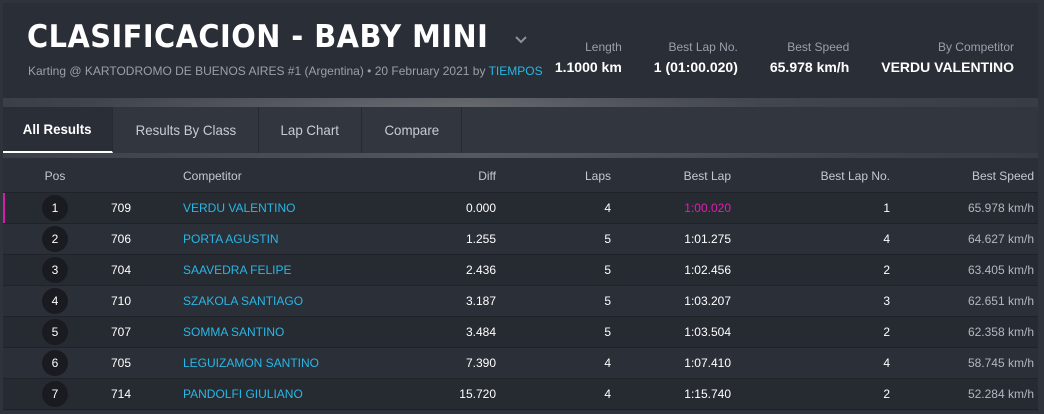  I want to click on best-lap-no-value: 1, so click(886, 208).